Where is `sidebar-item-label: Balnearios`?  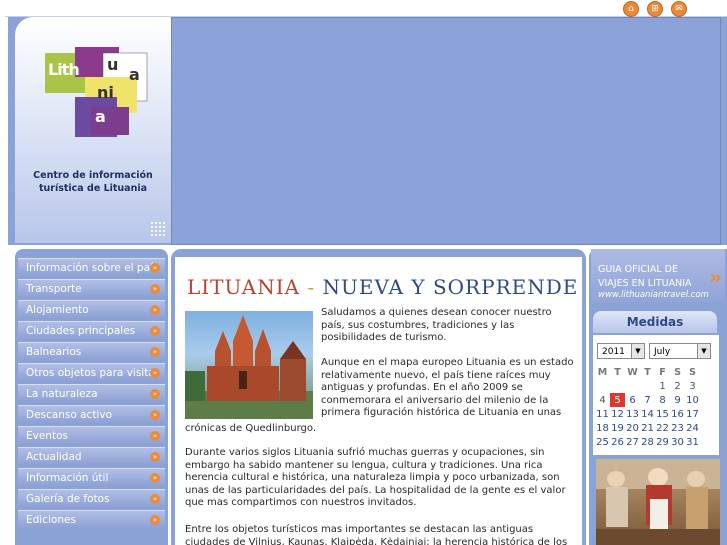 sidebar-item-label: Balnearios is located at coordinates (54, 352).